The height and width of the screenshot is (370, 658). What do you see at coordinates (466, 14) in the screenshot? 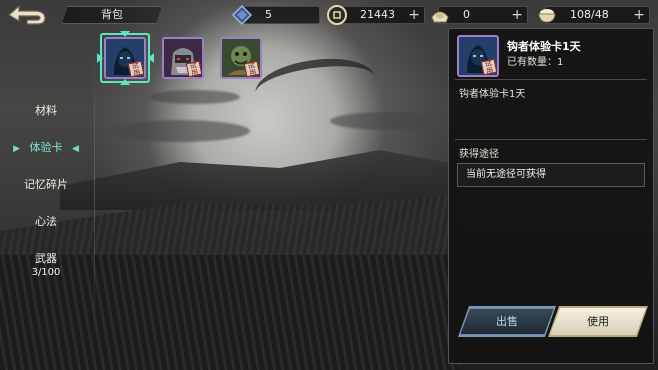
I see `ingot-value: 0` at bounding box center [466, 14].